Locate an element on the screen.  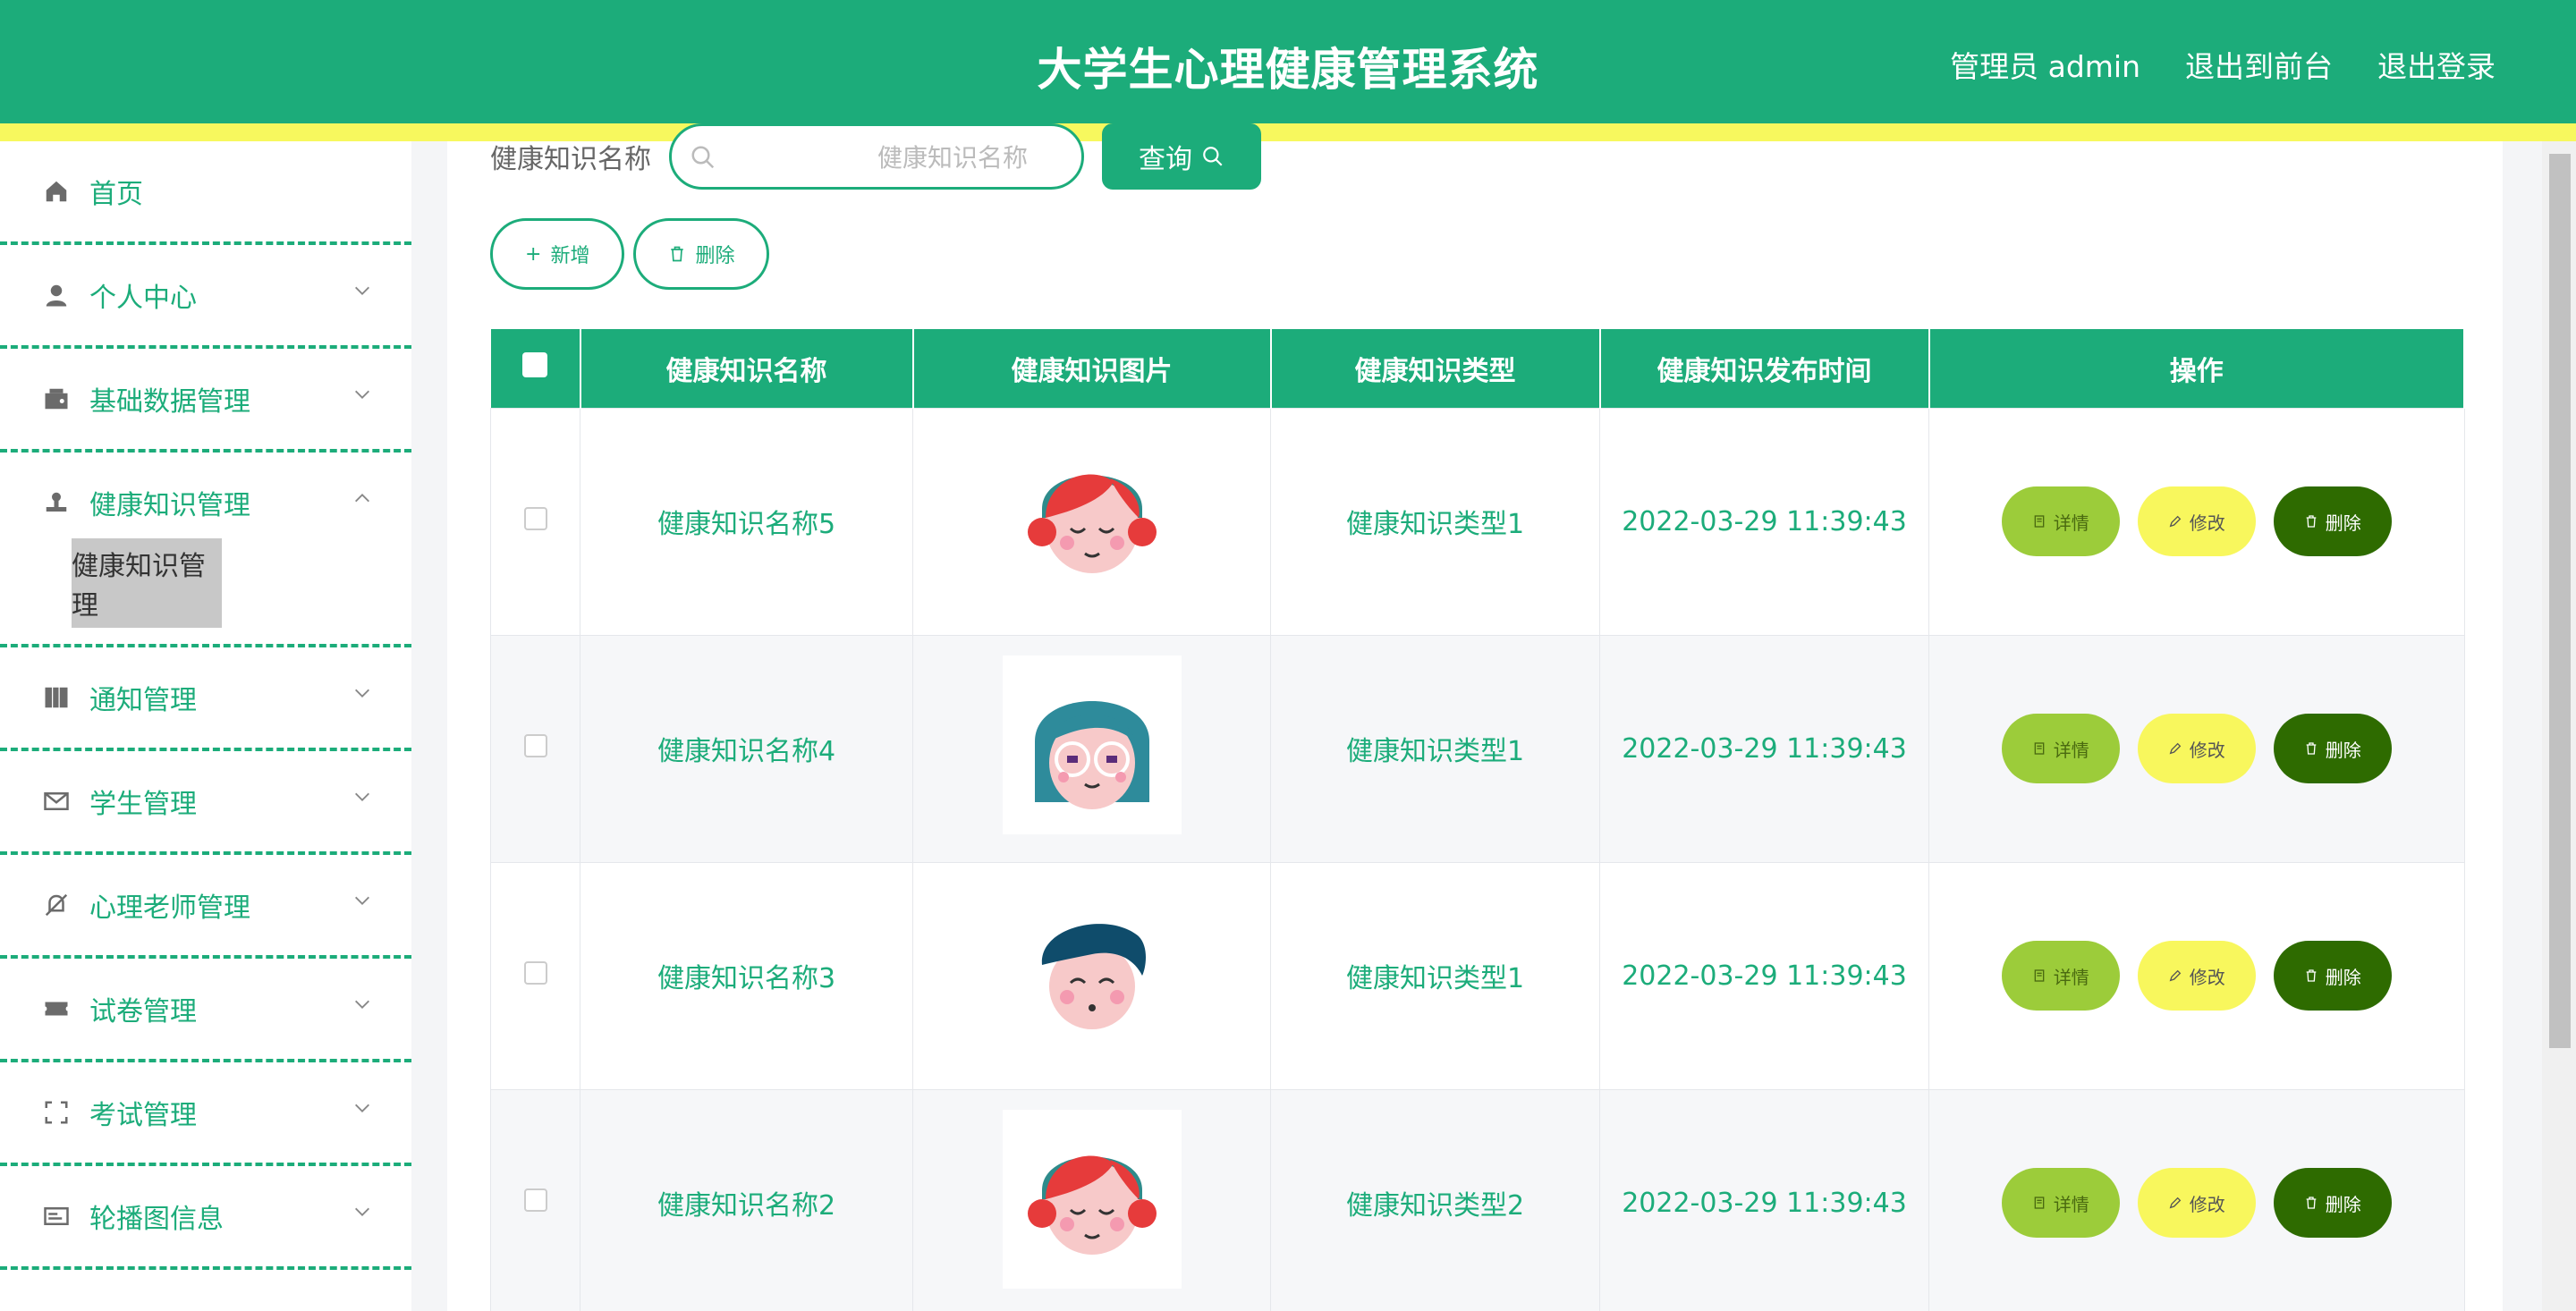
sidebar-item-carousel: 轮播图信息 is located at coordinates (205, 1218).